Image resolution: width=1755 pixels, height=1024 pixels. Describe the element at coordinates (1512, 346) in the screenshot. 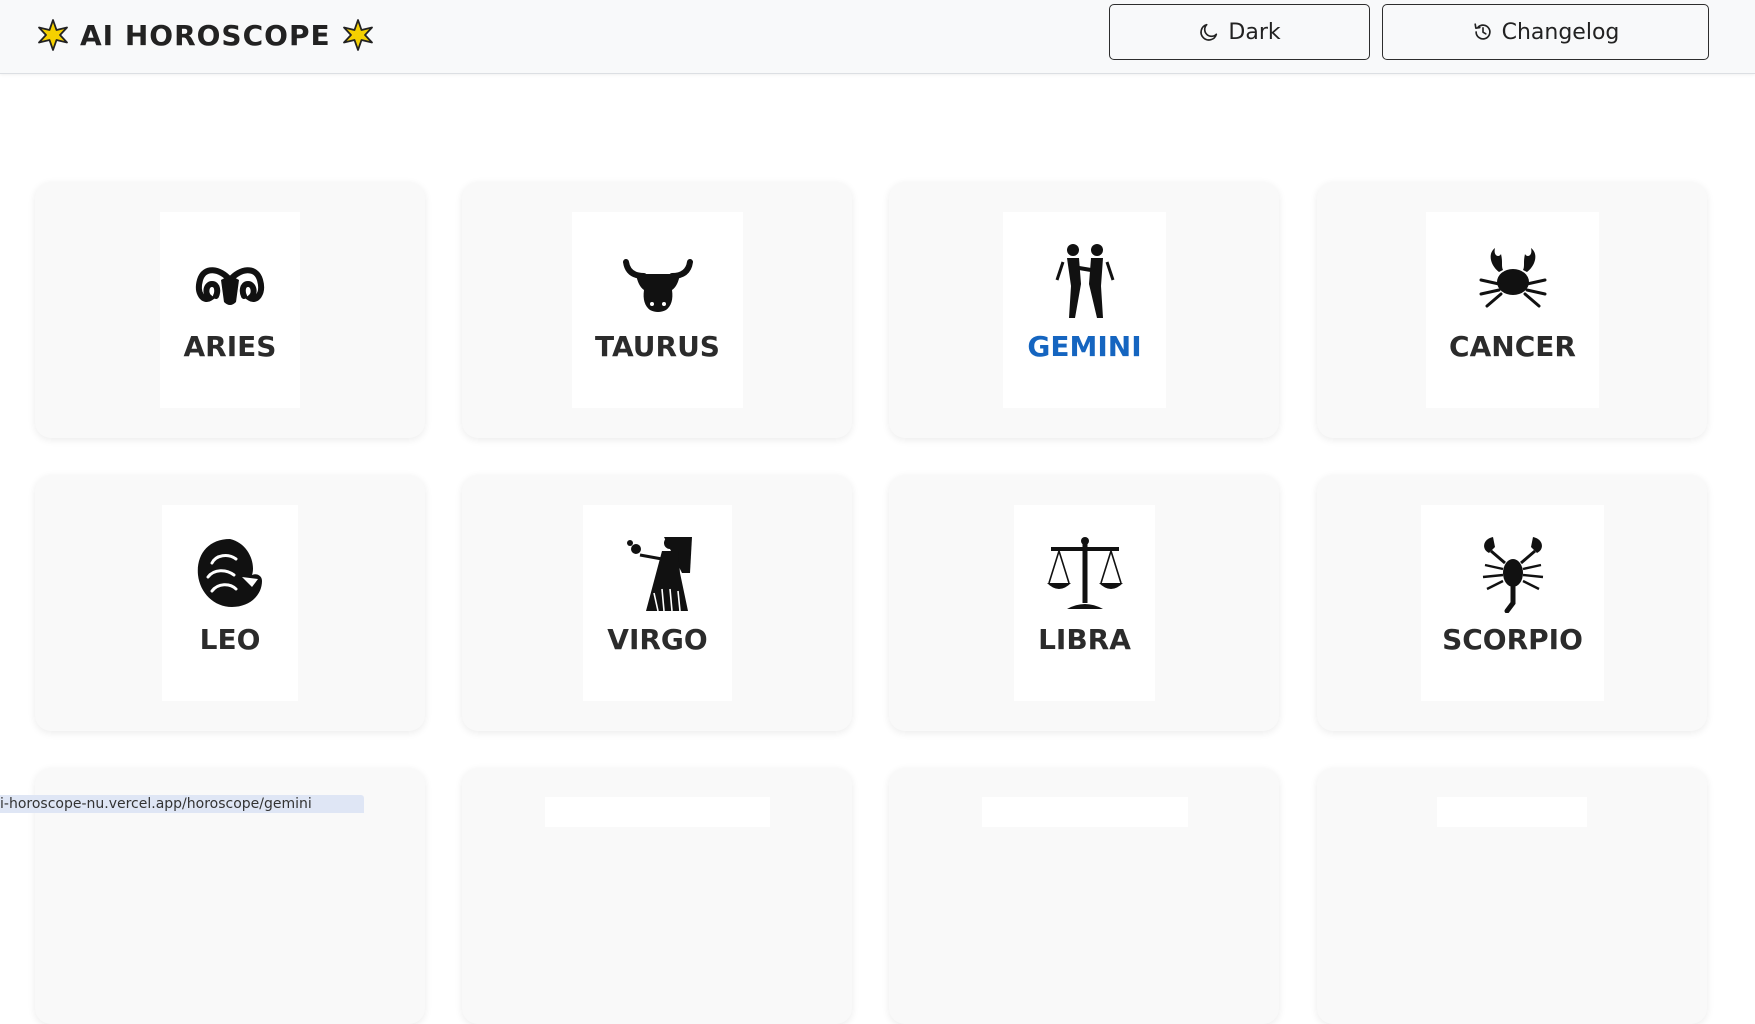

I see `sign-name-cancer: CANCER` at that location.